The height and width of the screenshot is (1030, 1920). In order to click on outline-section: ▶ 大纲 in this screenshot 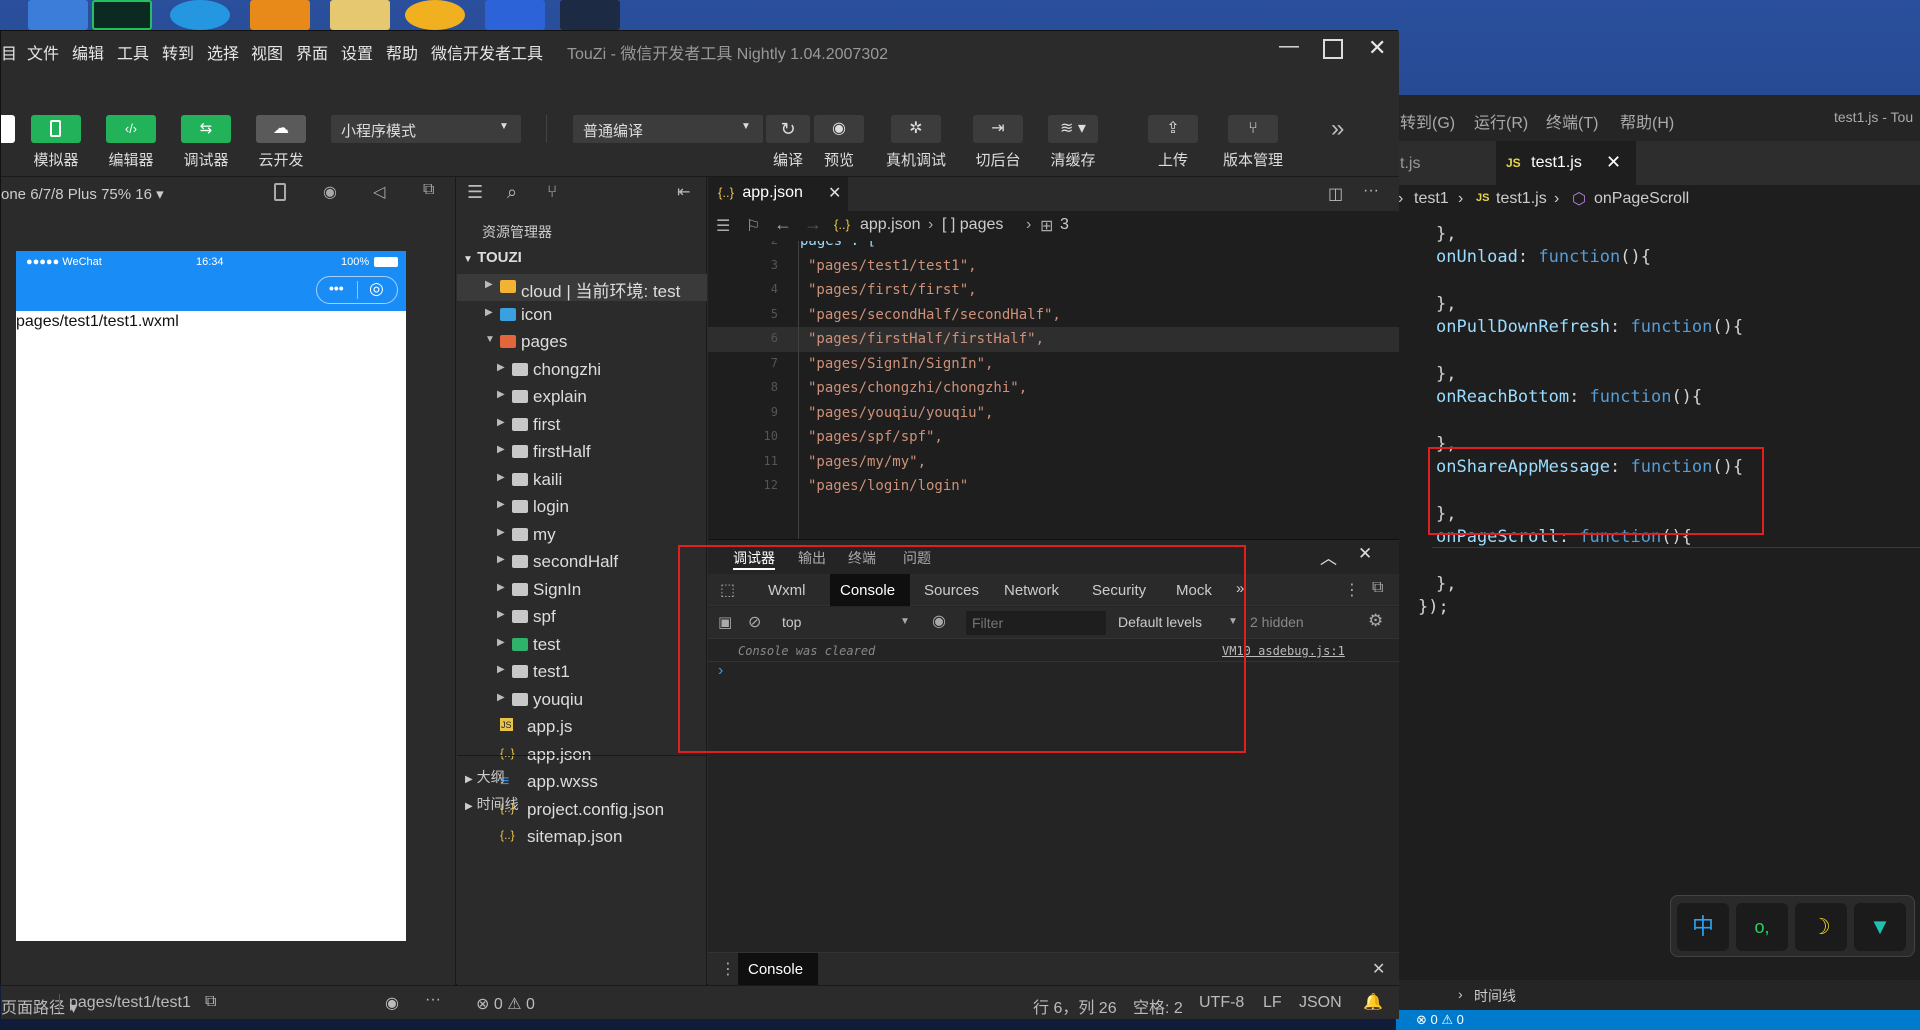, I will do `click(485, 777)`.